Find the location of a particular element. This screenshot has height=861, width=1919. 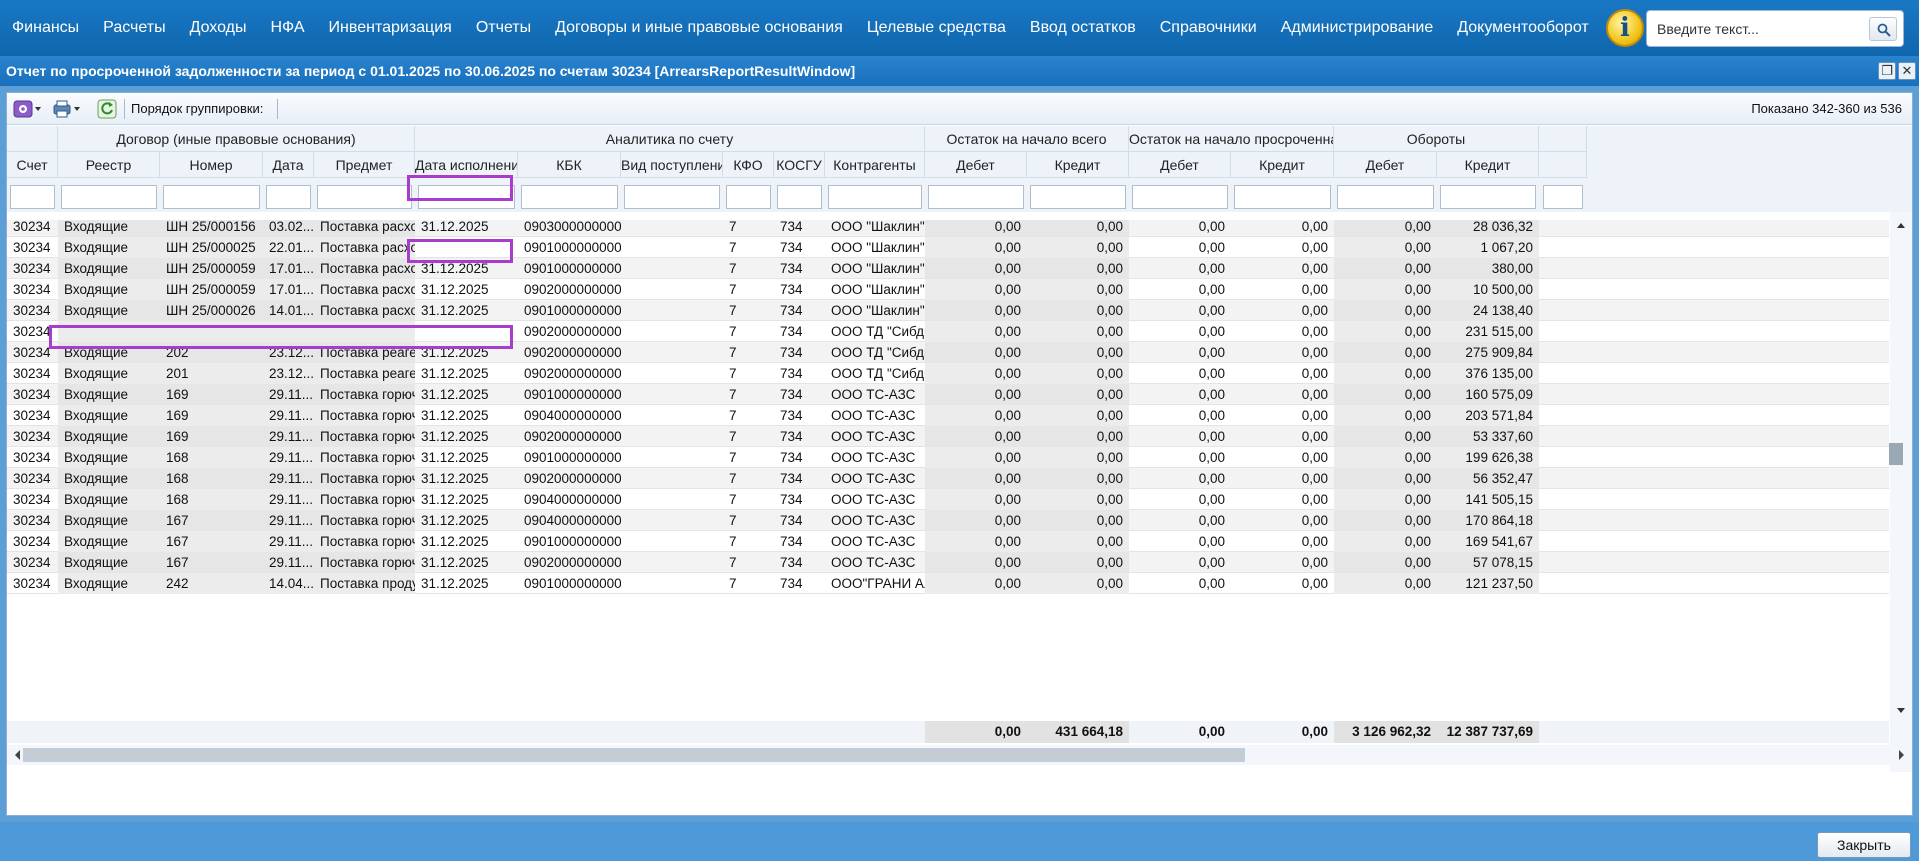

table-cell: 201 is located at coordinates (211, 373).